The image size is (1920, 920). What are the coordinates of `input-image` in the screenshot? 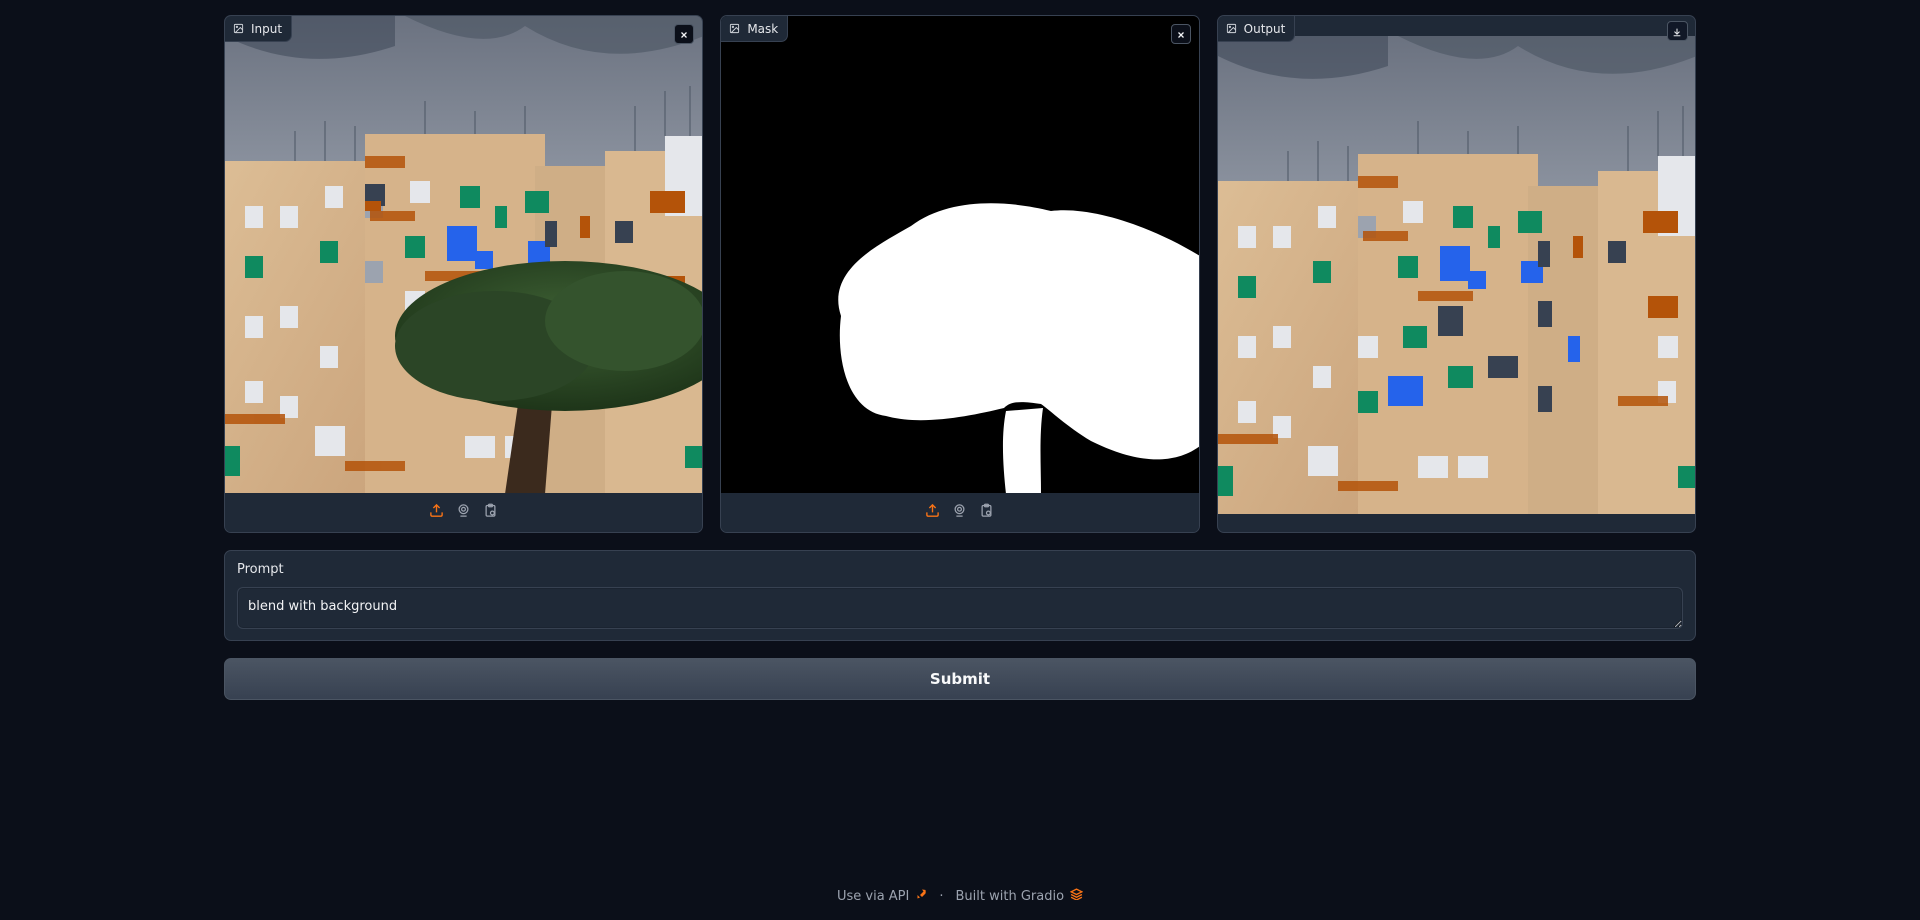 It's located at (464, 255).